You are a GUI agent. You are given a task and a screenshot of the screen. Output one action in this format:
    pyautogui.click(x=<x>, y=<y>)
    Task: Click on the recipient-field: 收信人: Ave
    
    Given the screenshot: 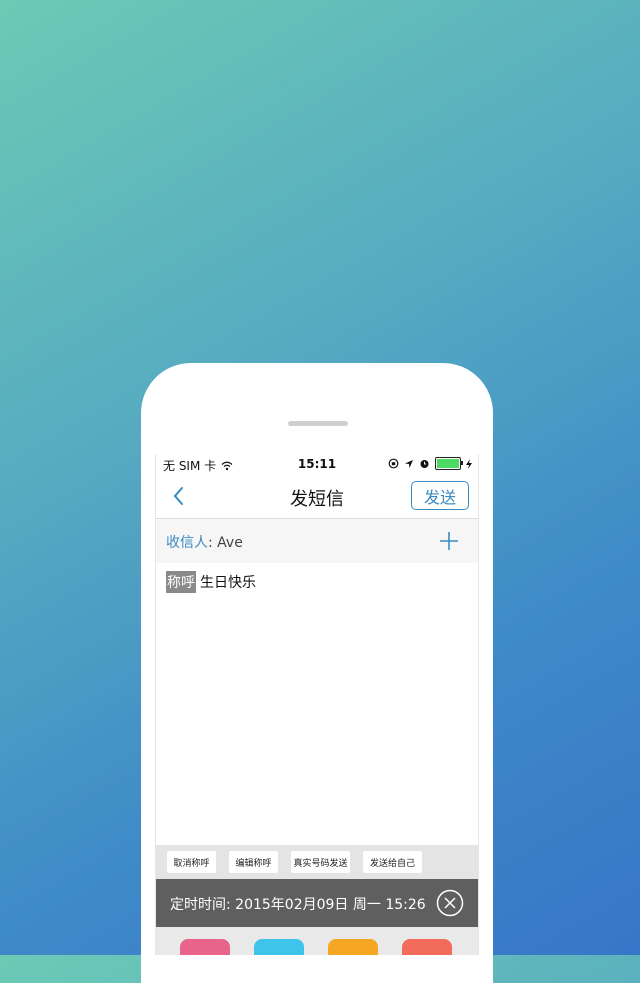 What is the action you would take?
    pyautogui.click(x=204, y=542)
    